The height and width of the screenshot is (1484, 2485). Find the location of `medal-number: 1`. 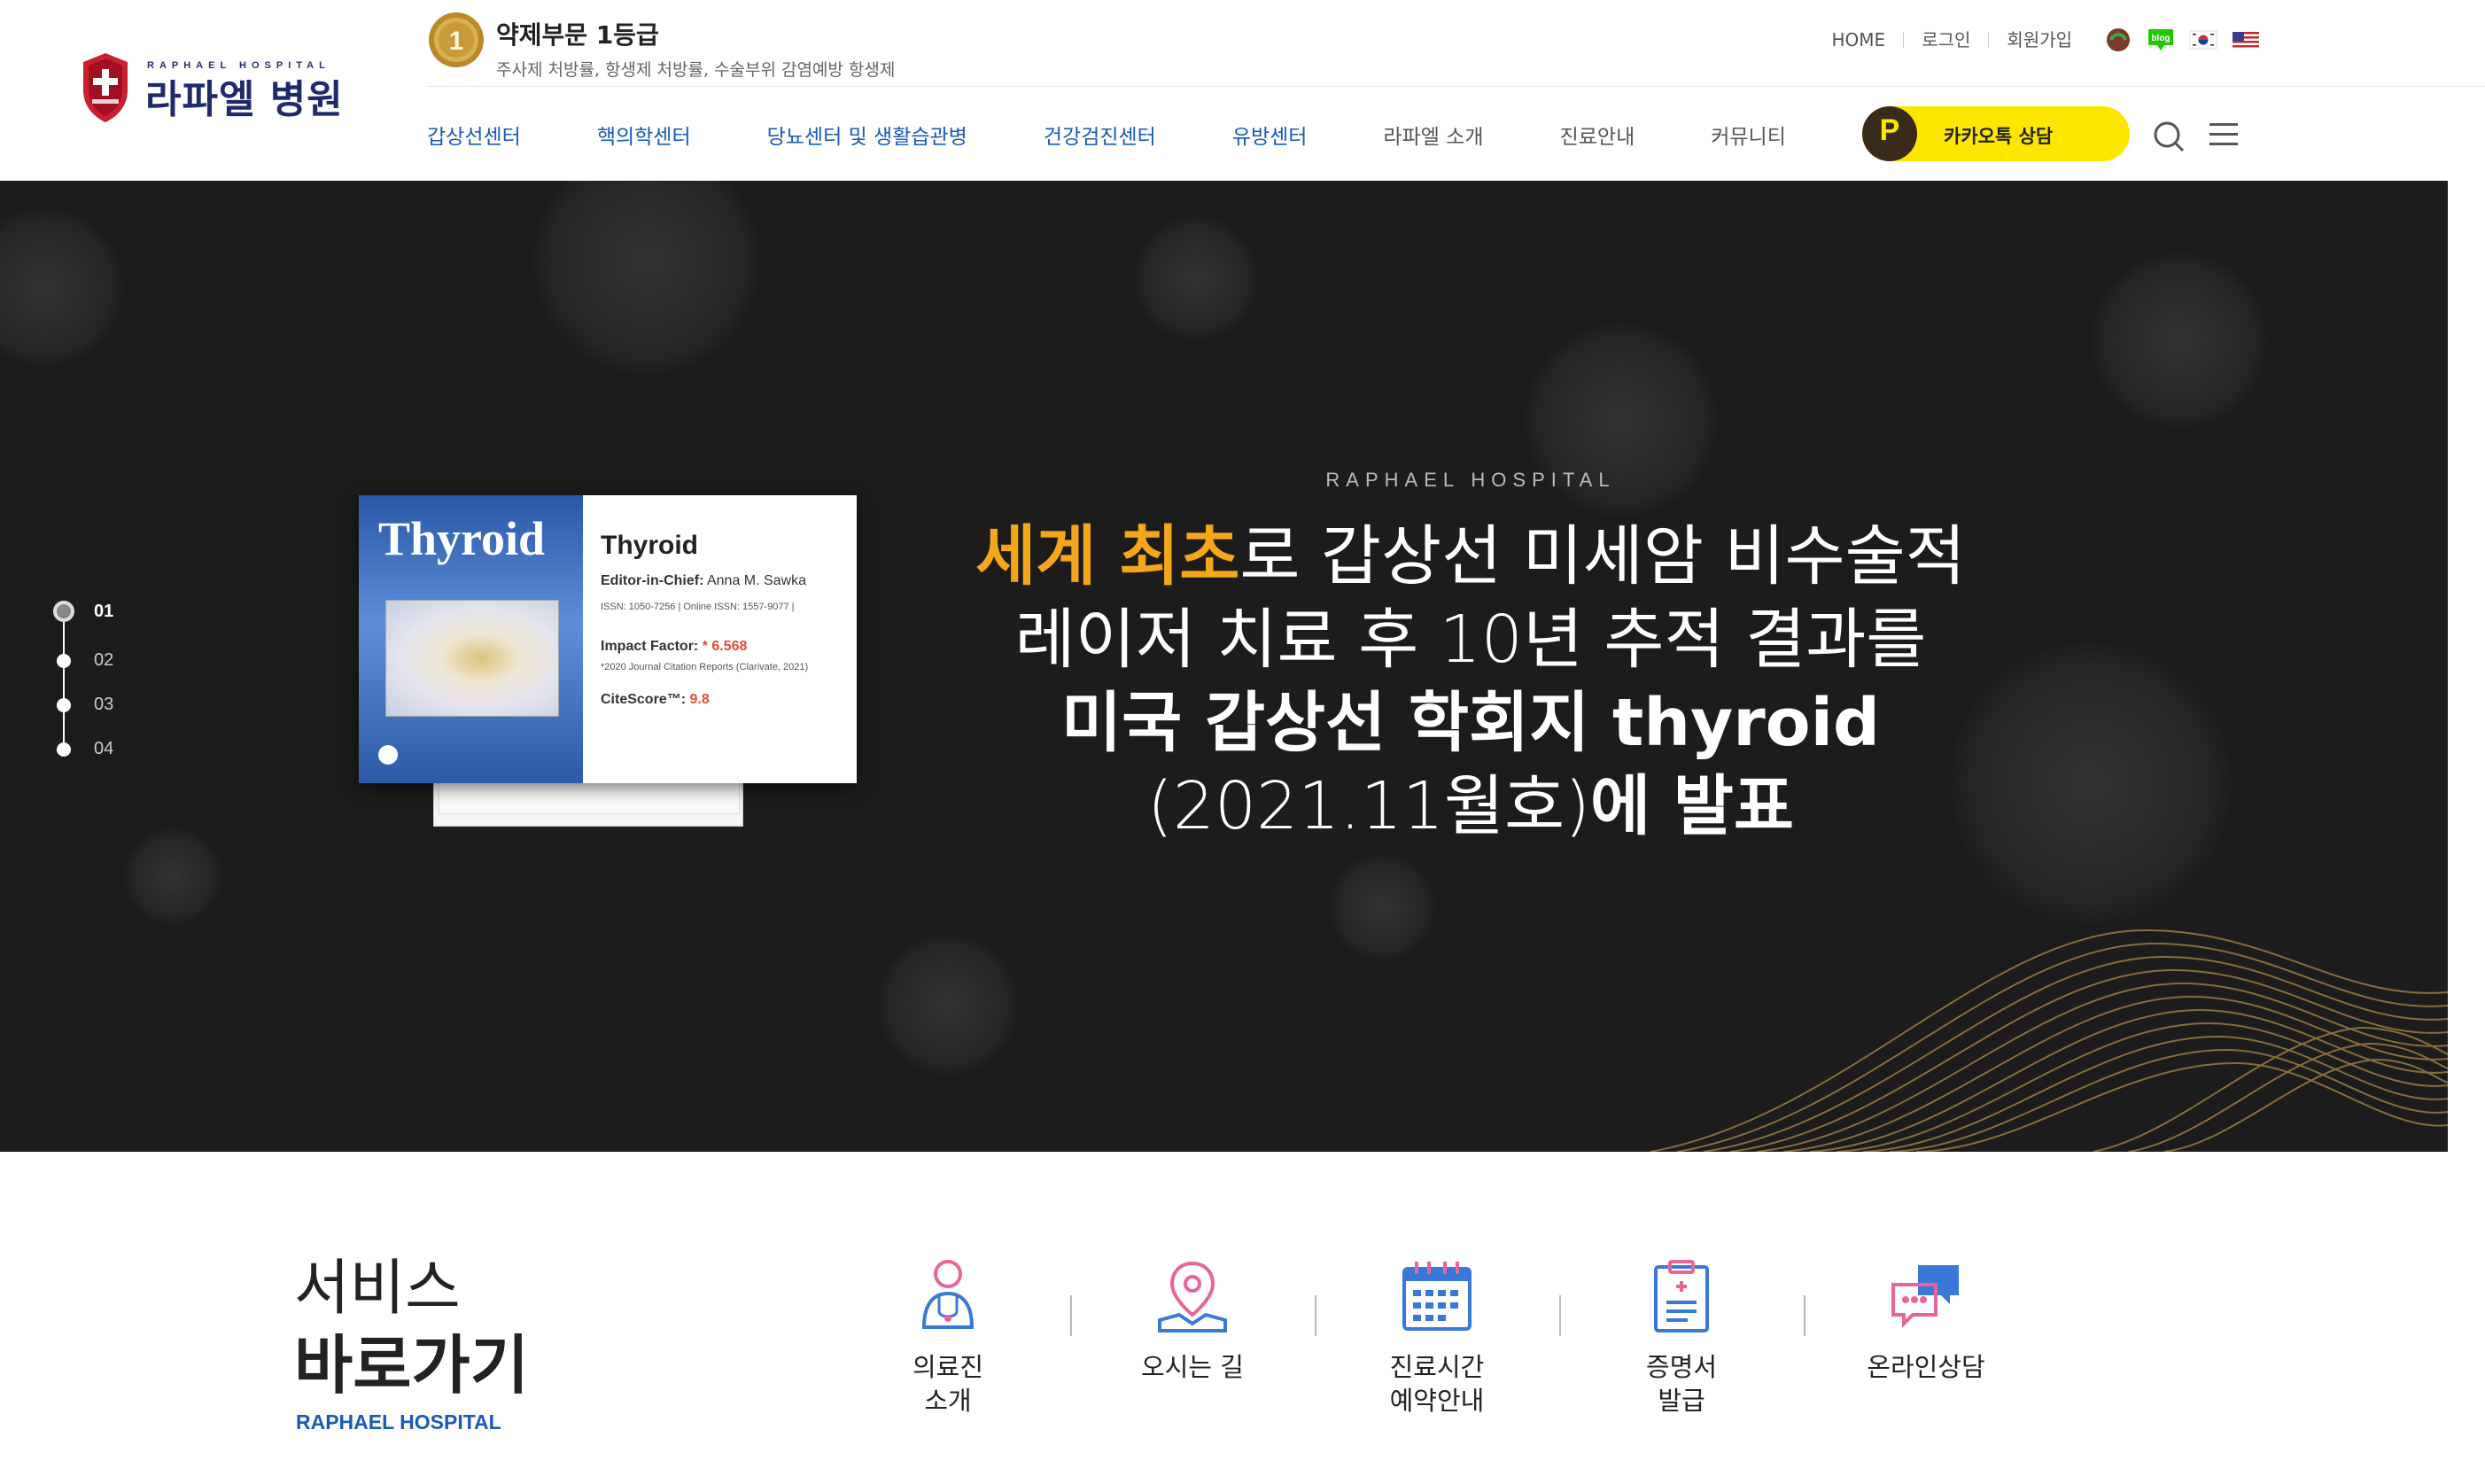

medal-number: 1 is located at coordinates (456, 41).